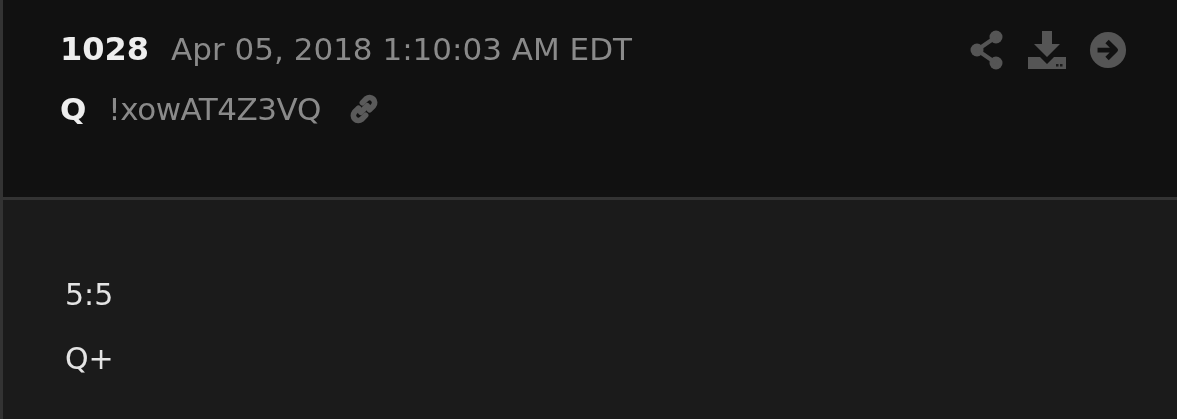 Image resolution: width=1177 pixels, height=419 pixels. Describe the element at coordinates (987, 50) in the screenshot. I see `share-icon` at that location.